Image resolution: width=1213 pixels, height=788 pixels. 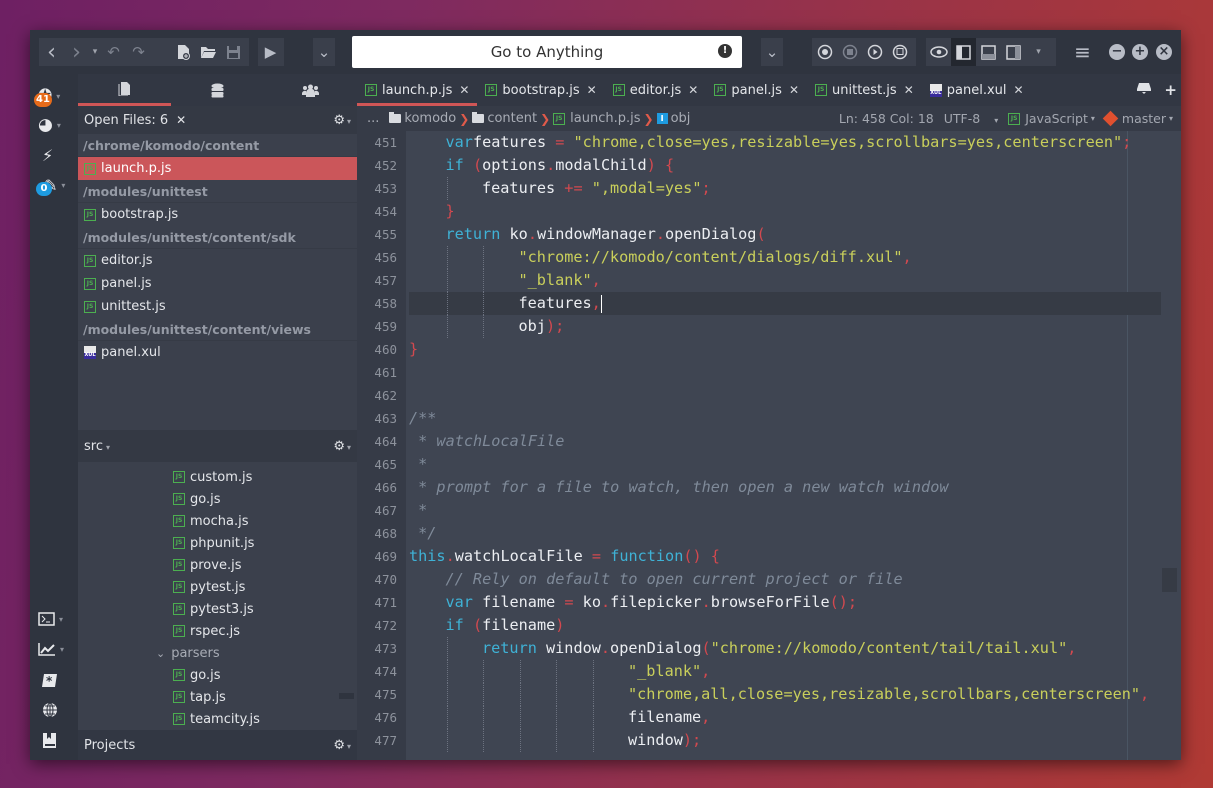 I want to click on tab-database, so click(x=217, y=90).